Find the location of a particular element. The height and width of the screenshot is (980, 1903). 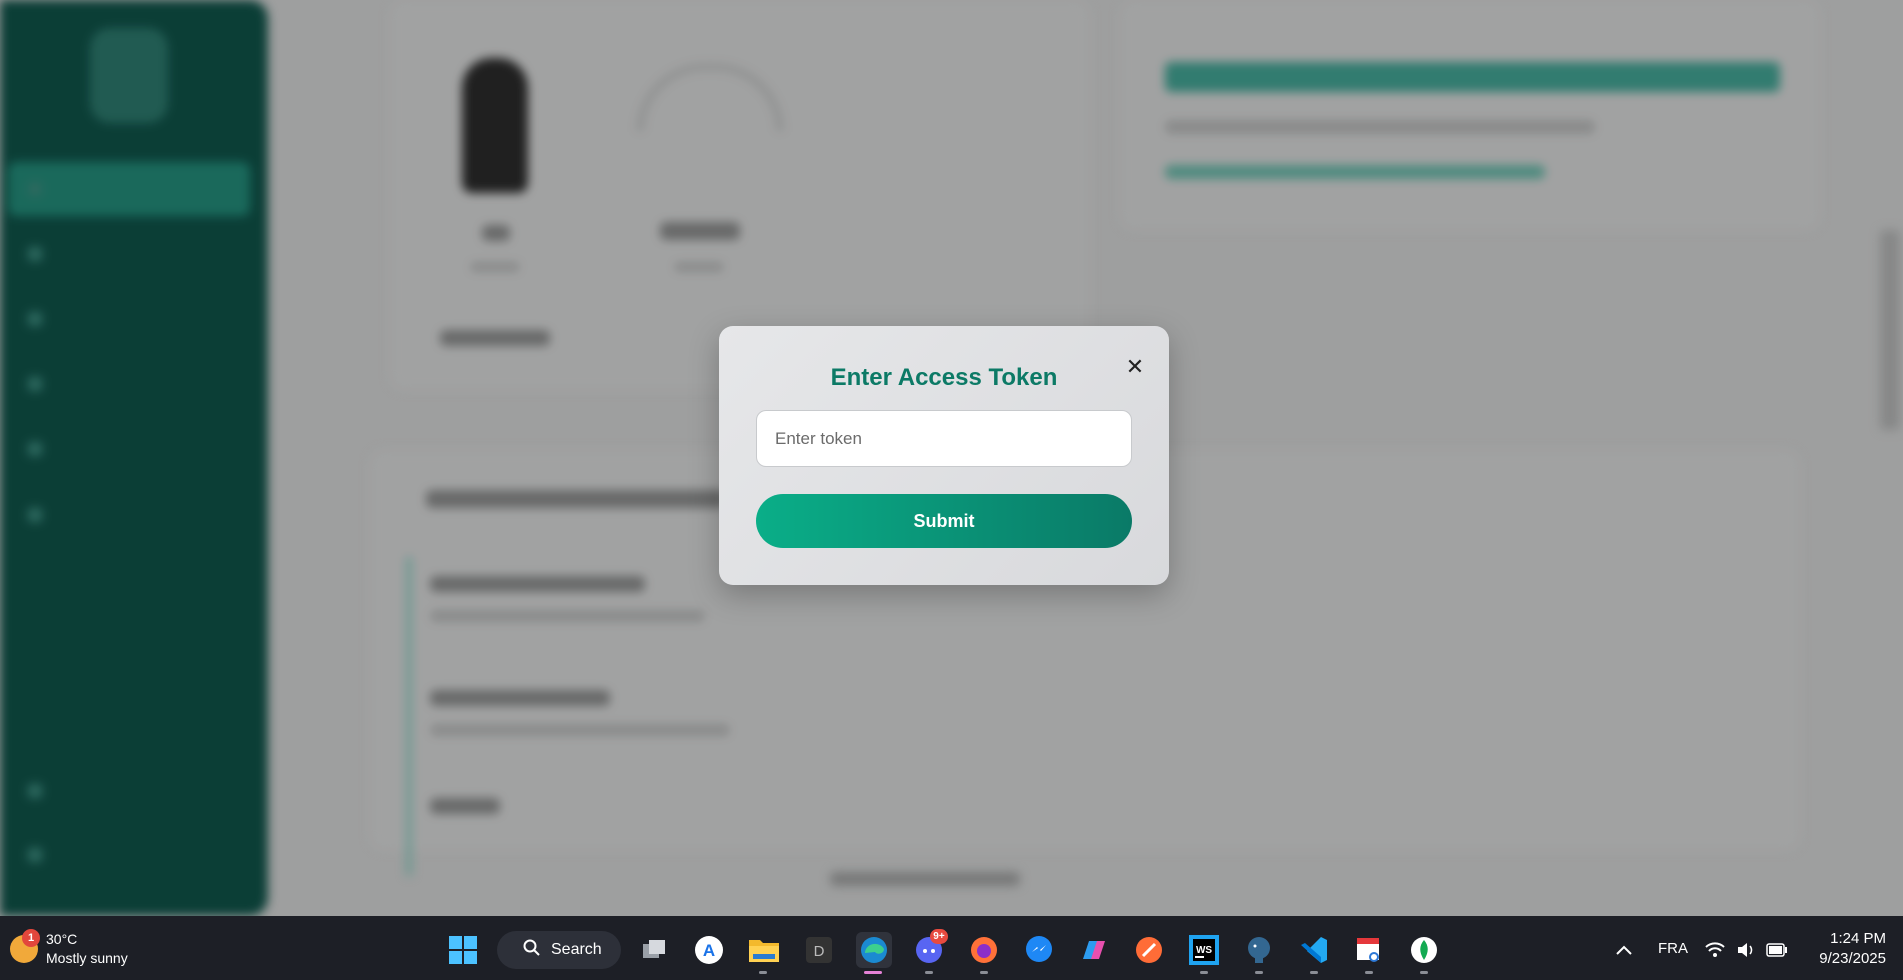

taskbar-search-button: Search is located at coordinates (559, 950).